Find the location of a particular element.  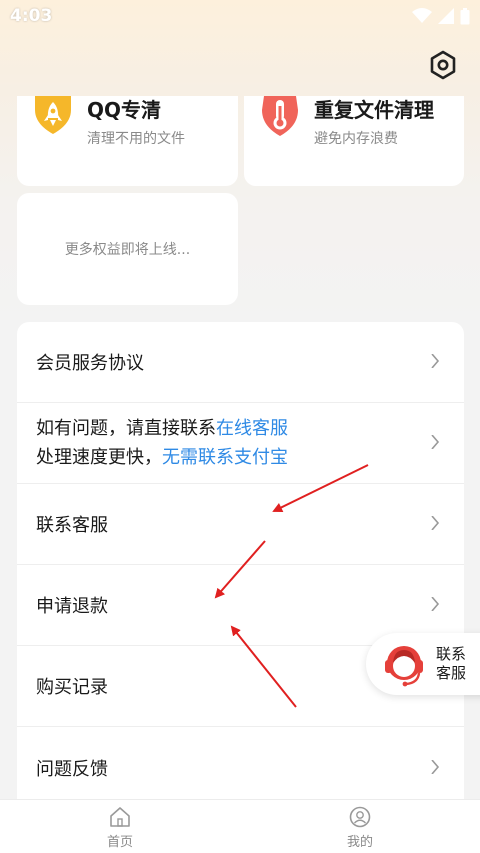

menu-item-help: 如有问题，请直接联系在线客服 处理速度更快，无需联系支付宝 is located at coordinates (240, 443).